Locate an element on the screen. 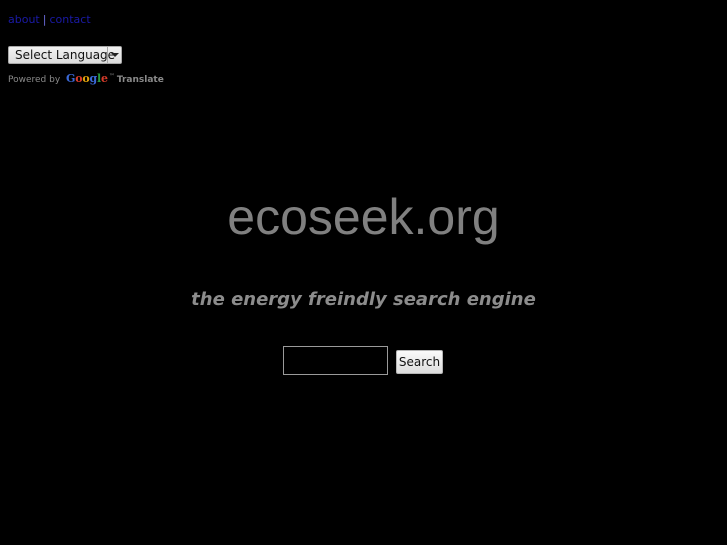  contact-link: contact is located at coordinates (69, 19).